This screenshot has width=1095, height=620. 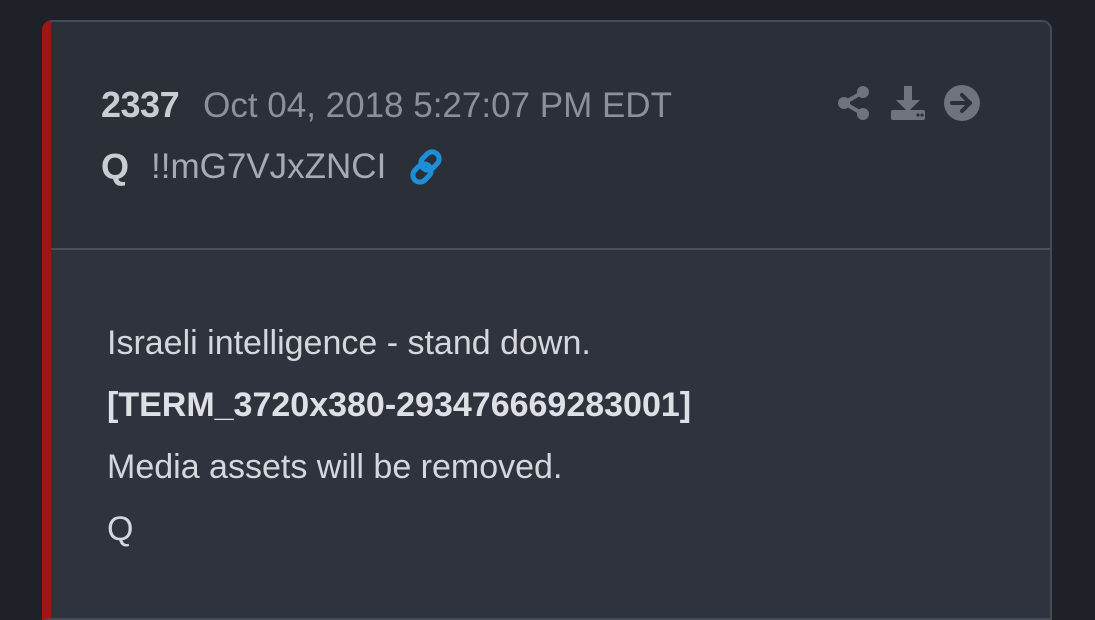 I want to click on post-actions, so click(x=916, y=103).